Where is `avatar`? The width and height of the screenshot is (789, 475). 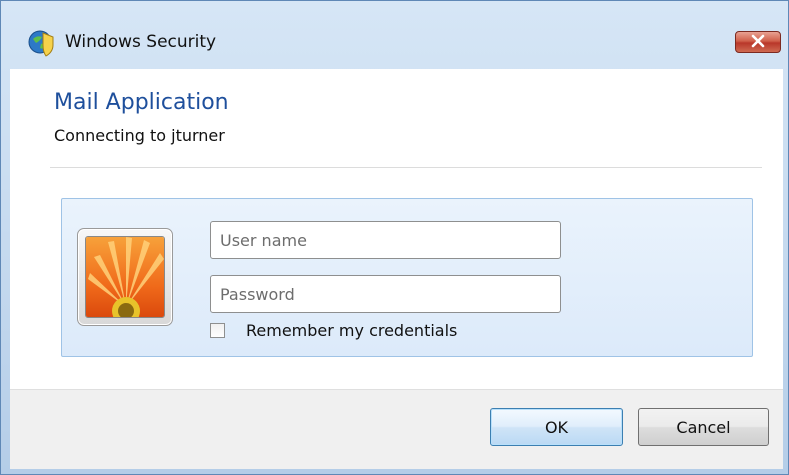
avatar is located at coordinates (125, 277).